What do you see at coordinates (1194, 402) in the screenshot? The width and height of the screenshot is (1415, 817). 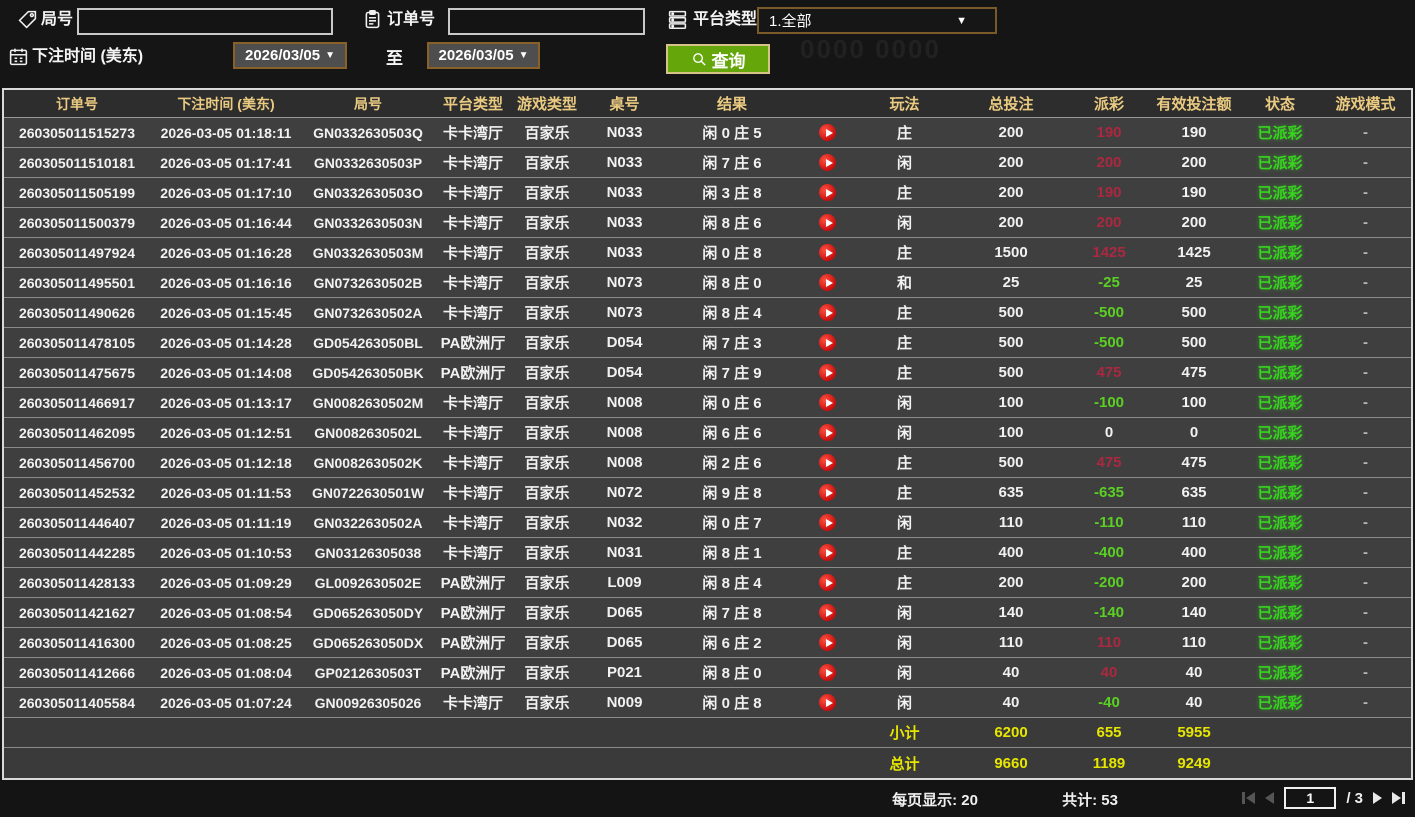 I see `cell-valid: 100` at bounding box center [1194, 402].